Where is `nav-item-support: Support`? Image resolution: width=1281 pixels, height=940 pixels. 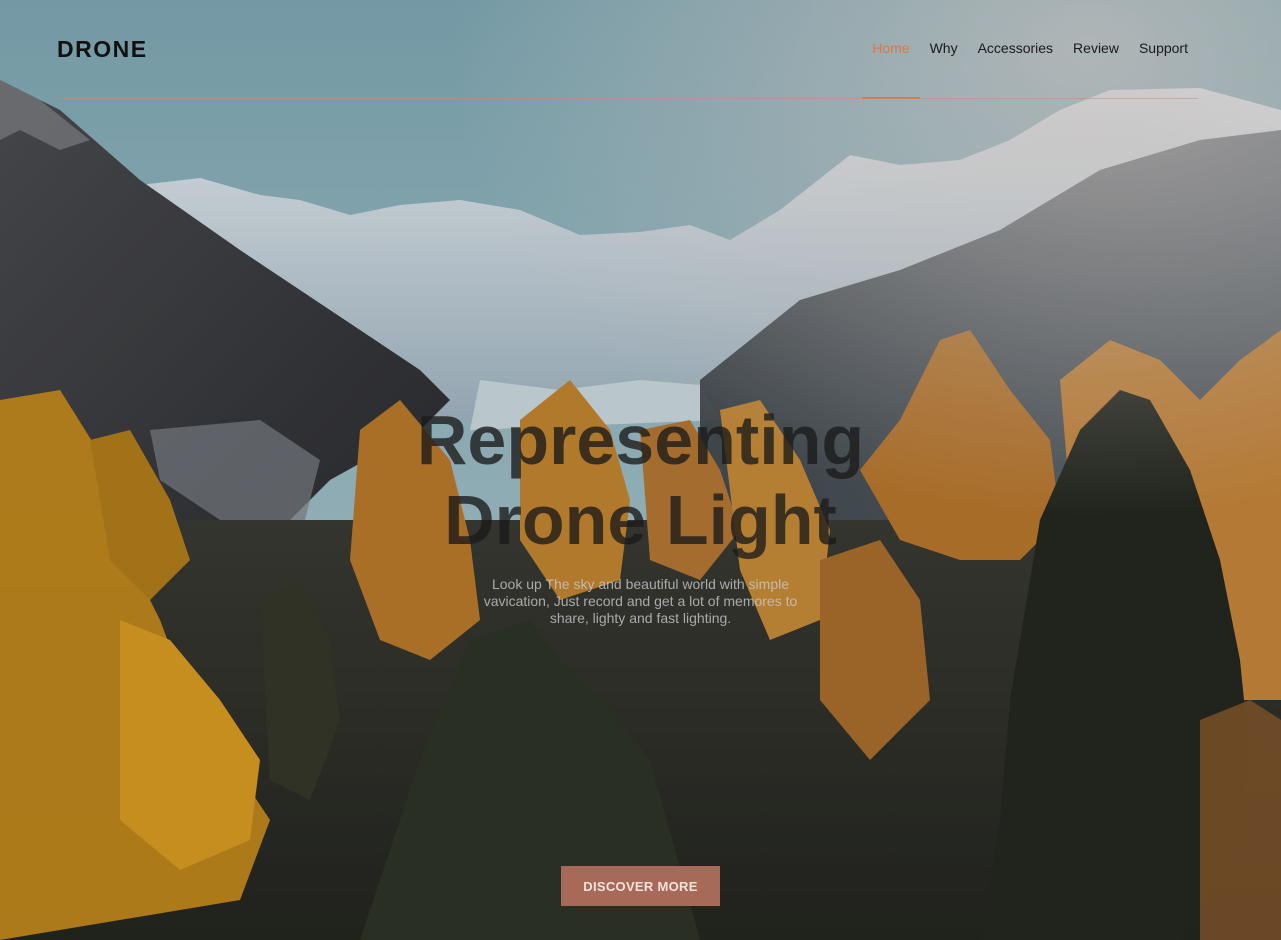 nav-item-support: Support is located at coordinates (1163, 69).